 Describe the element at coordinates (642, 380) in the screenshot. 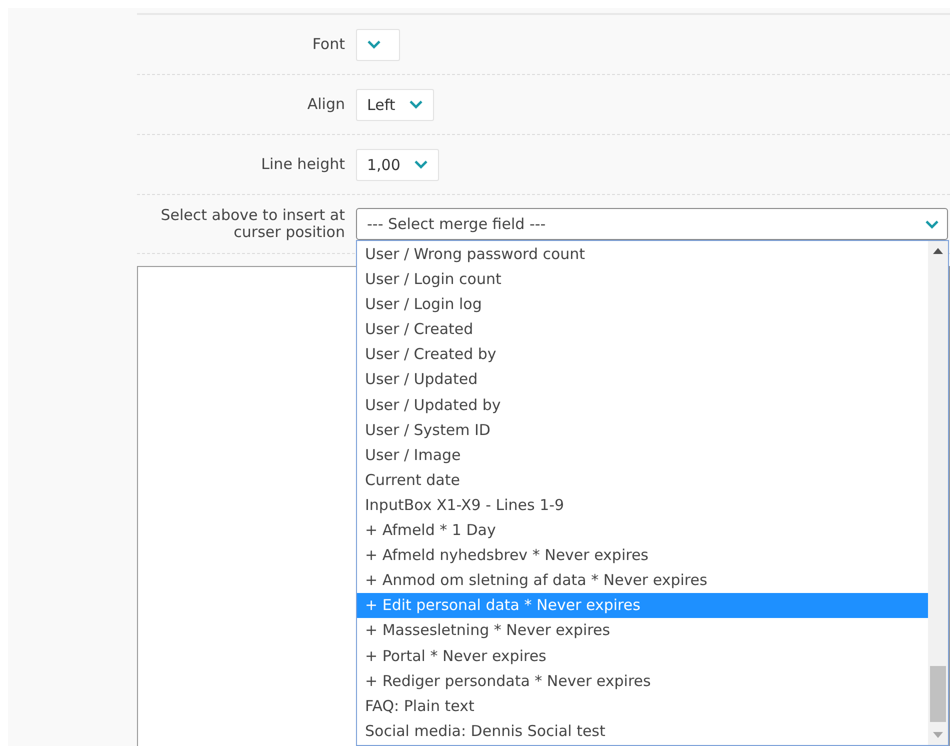

I see `dropdown-option: User / Updated` at that location.